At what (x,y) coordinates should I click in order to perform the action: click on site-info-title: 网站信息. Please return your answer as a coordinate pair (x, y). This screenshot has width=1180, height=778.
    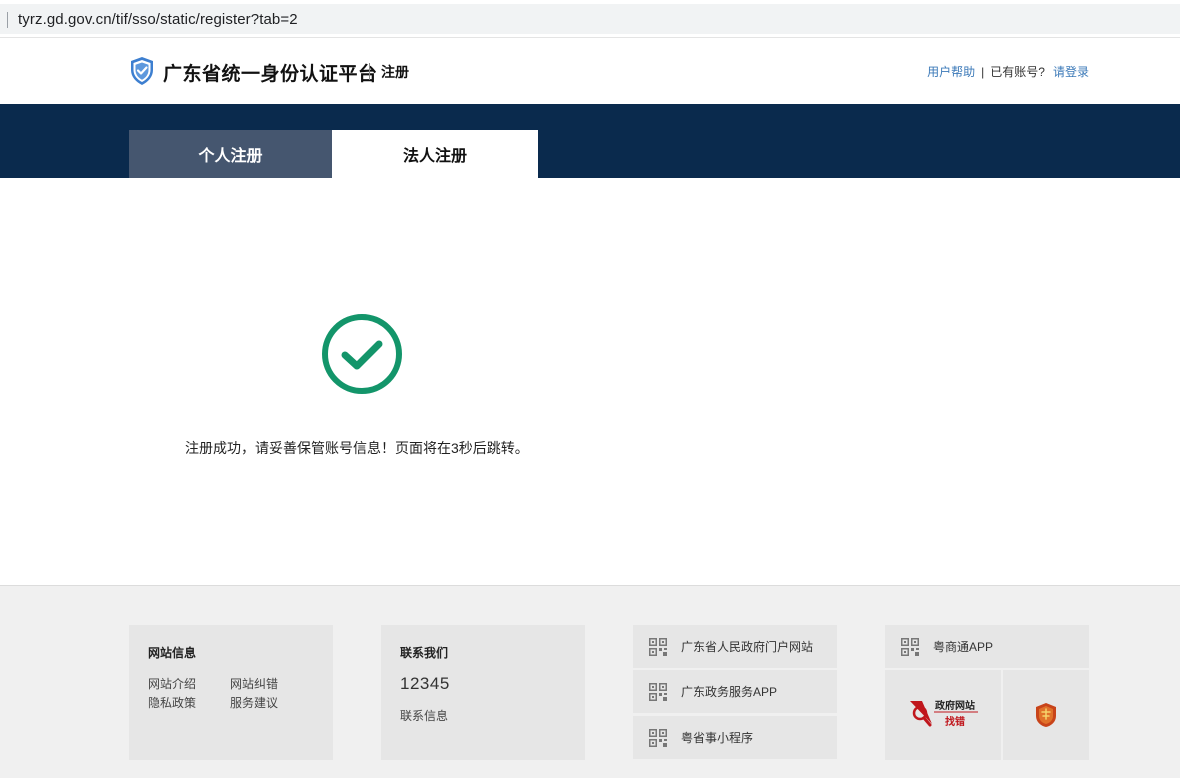
    Looking at the image, I should click on (172, 653).